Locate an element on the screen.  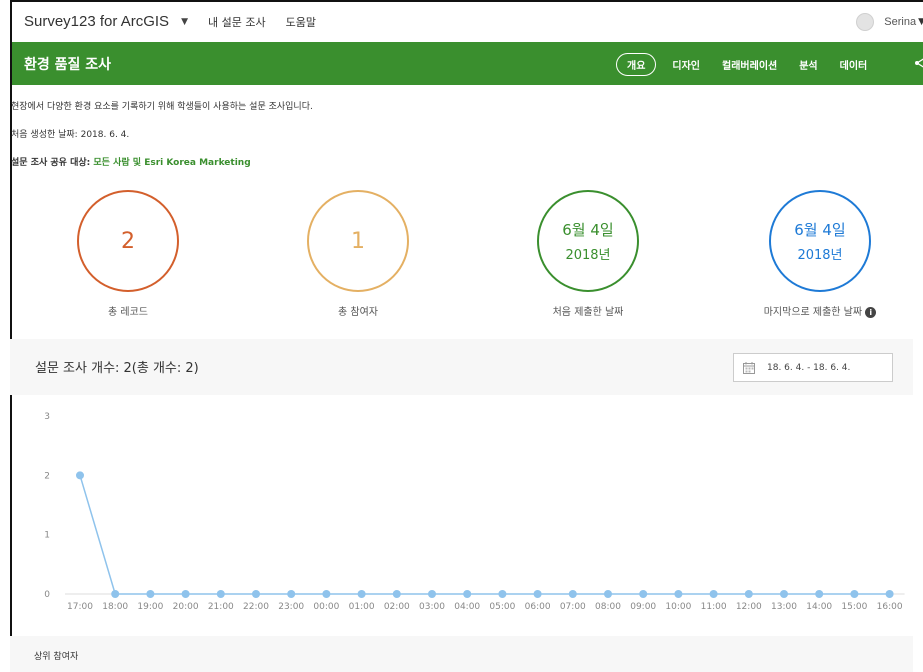
x-tick-label: 03:00 is located at coordinates (432, 607).